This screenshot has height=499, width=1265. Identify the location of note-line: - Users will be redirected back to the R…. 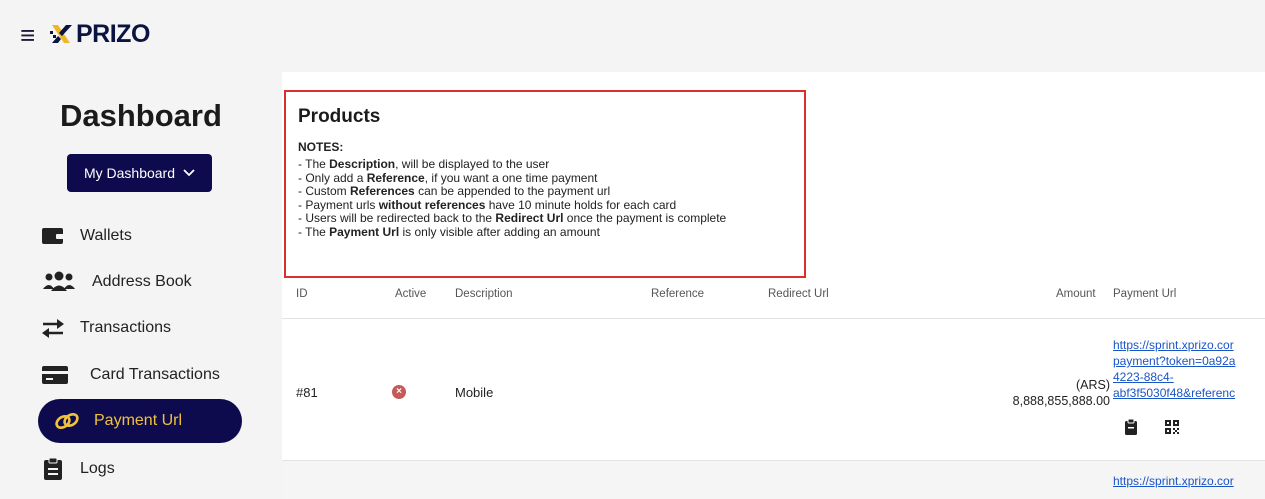
(512, 218).